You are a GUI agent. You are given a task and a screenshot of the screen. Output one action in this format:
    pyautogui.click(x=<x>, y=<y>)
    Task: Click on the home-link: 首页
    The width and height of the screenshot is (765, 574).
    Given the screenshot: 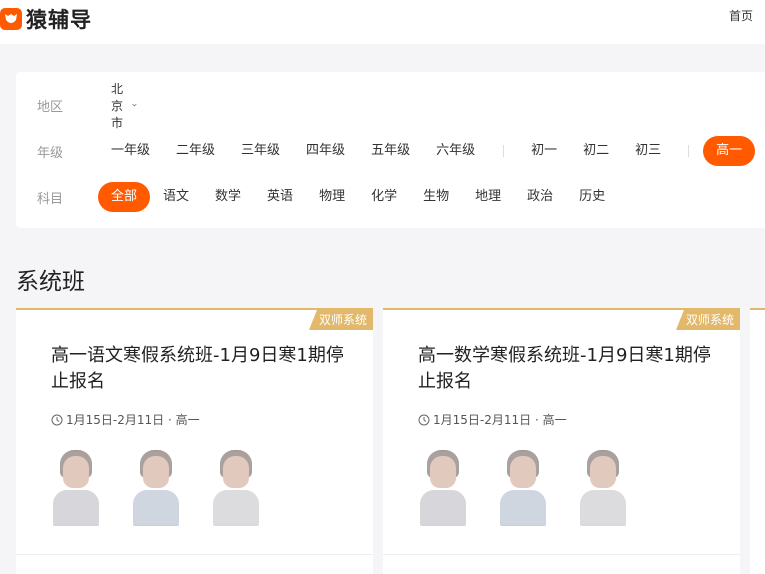 What is the action you would take?
    pyautogui.click(x=741, y=15)
    